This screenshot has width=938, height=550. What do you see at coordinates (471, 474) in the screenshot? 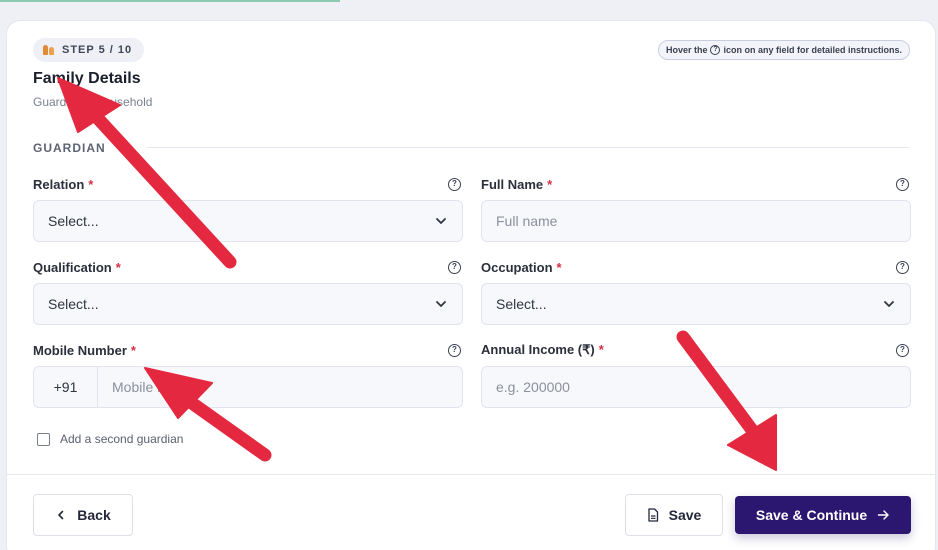
I see `footer-divider` at bounding box center [471, 474].